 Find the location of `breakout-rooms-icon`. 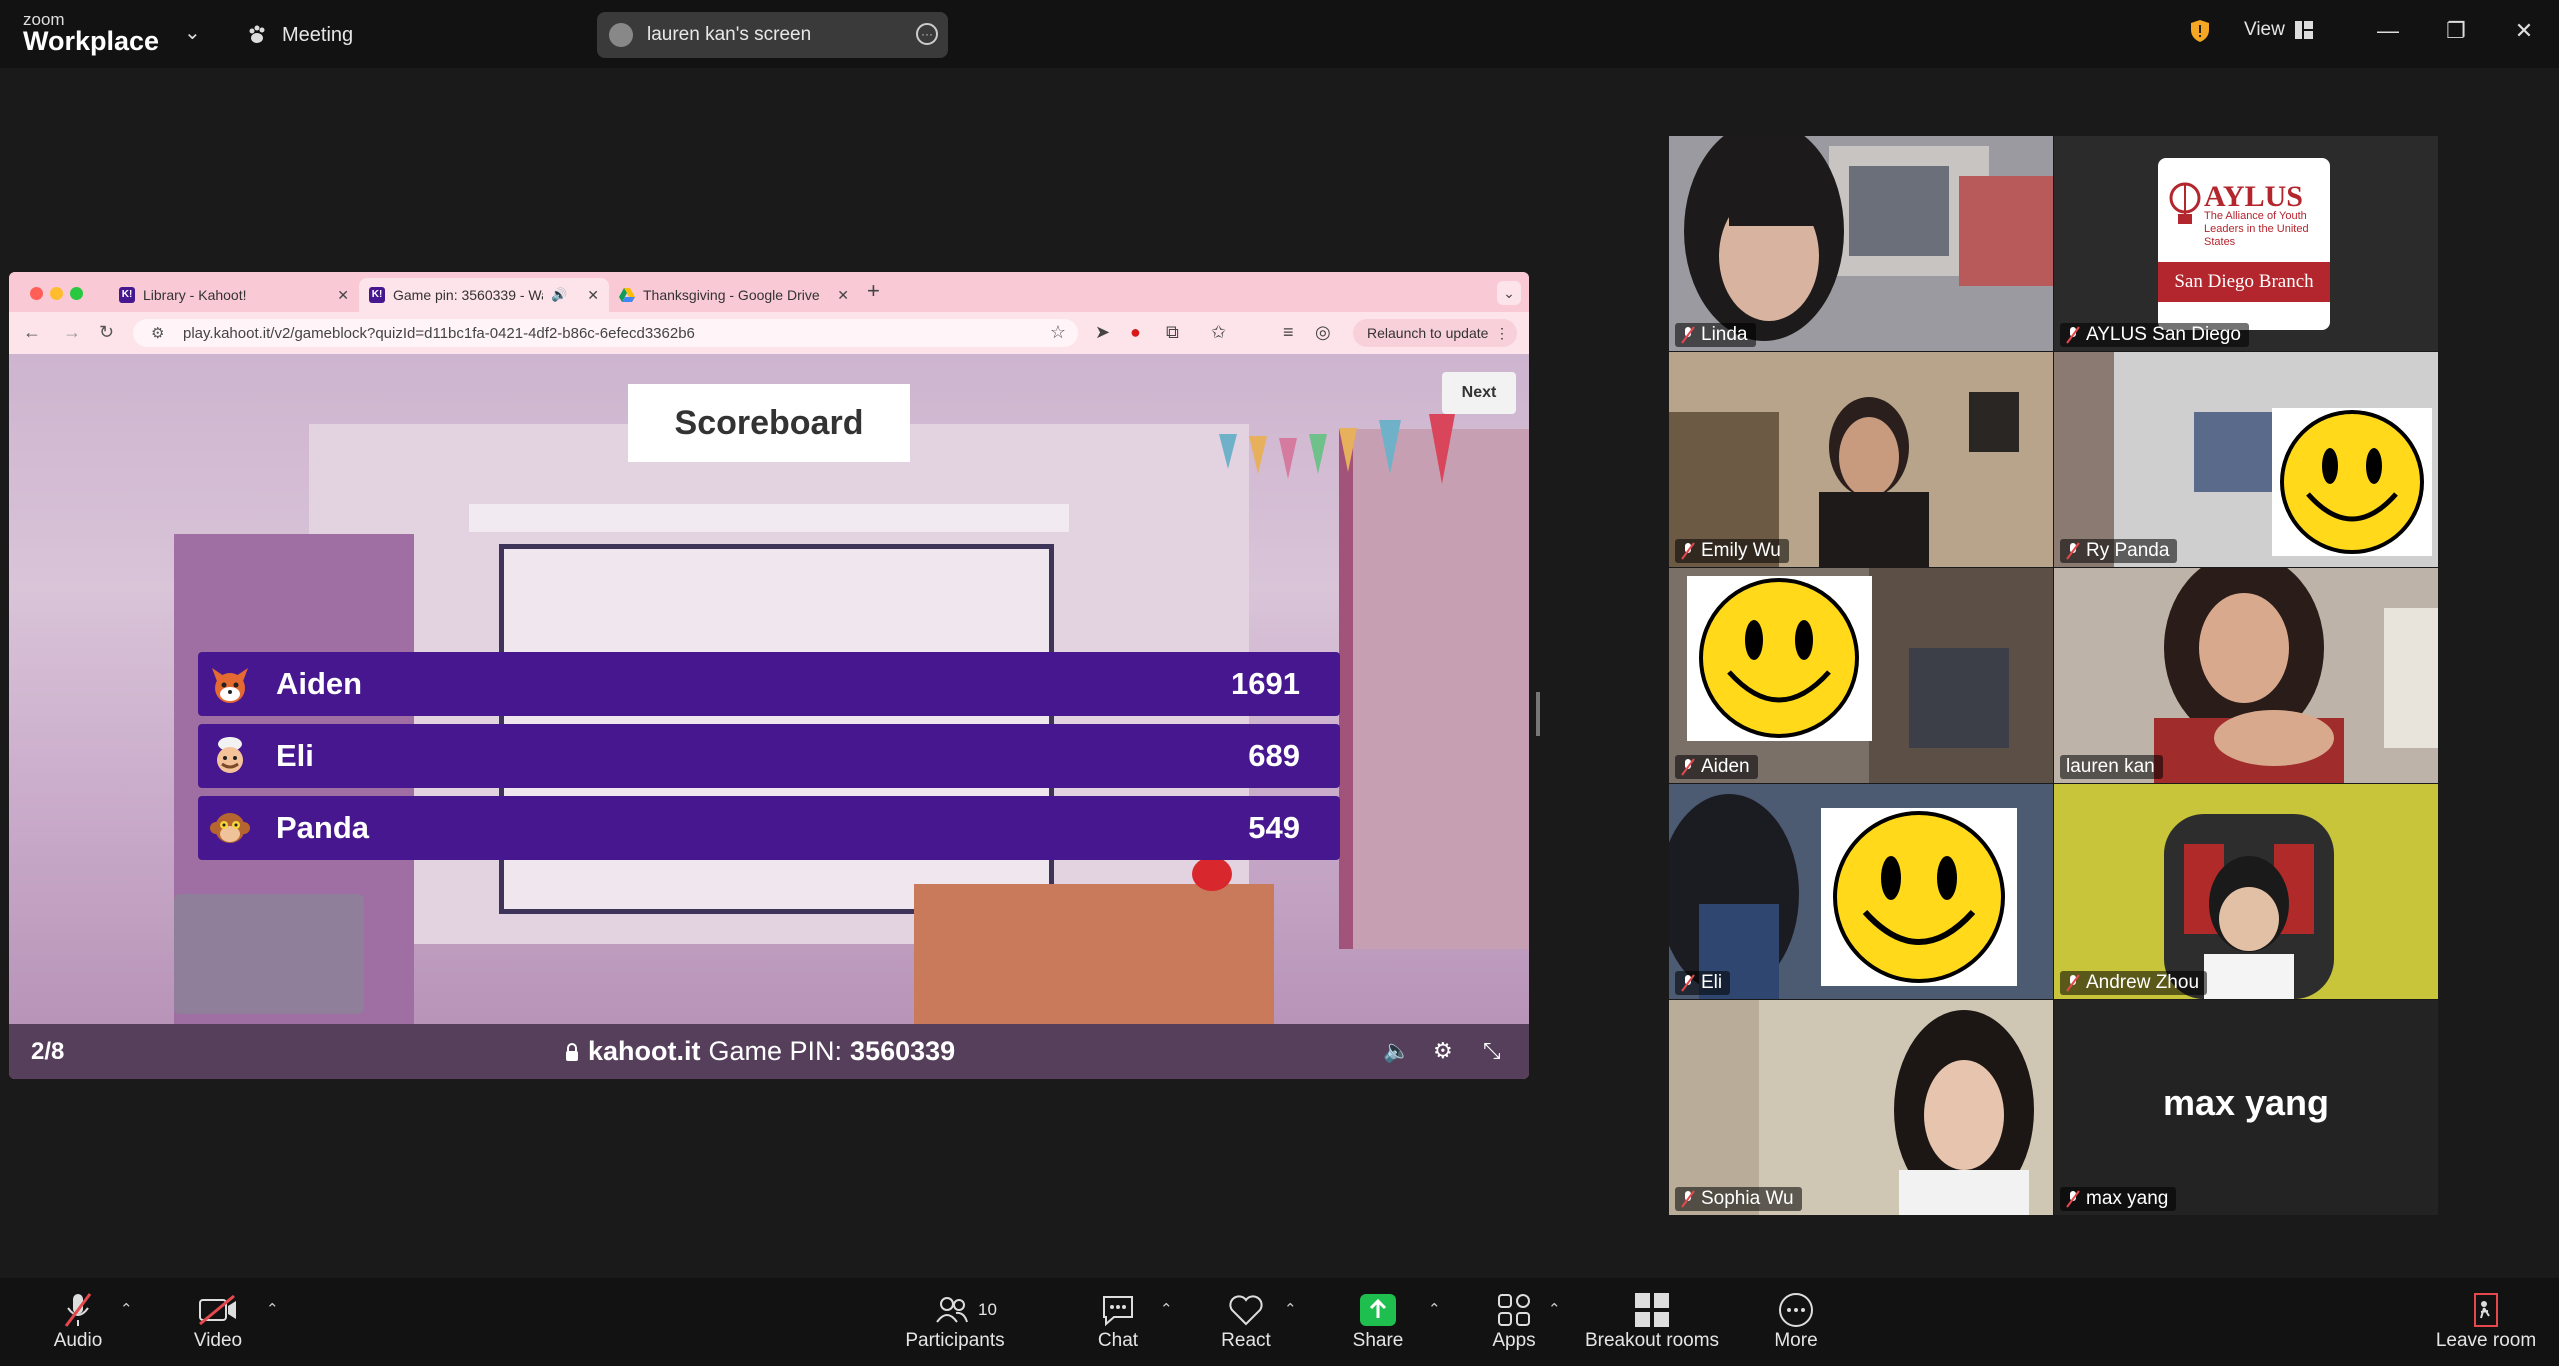

breakout-rooms-icon is located at coordinates (1652, 1310).